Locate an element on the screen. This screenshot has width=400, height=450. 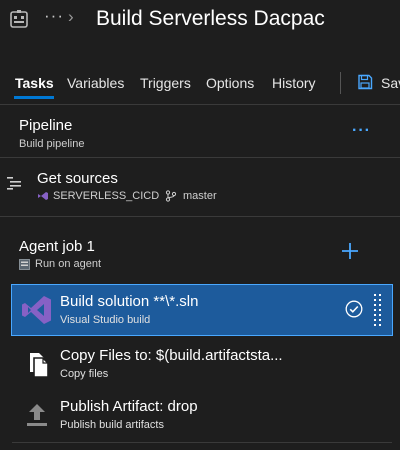
chevron-right-icon: › is located at coordinates (71, 16).